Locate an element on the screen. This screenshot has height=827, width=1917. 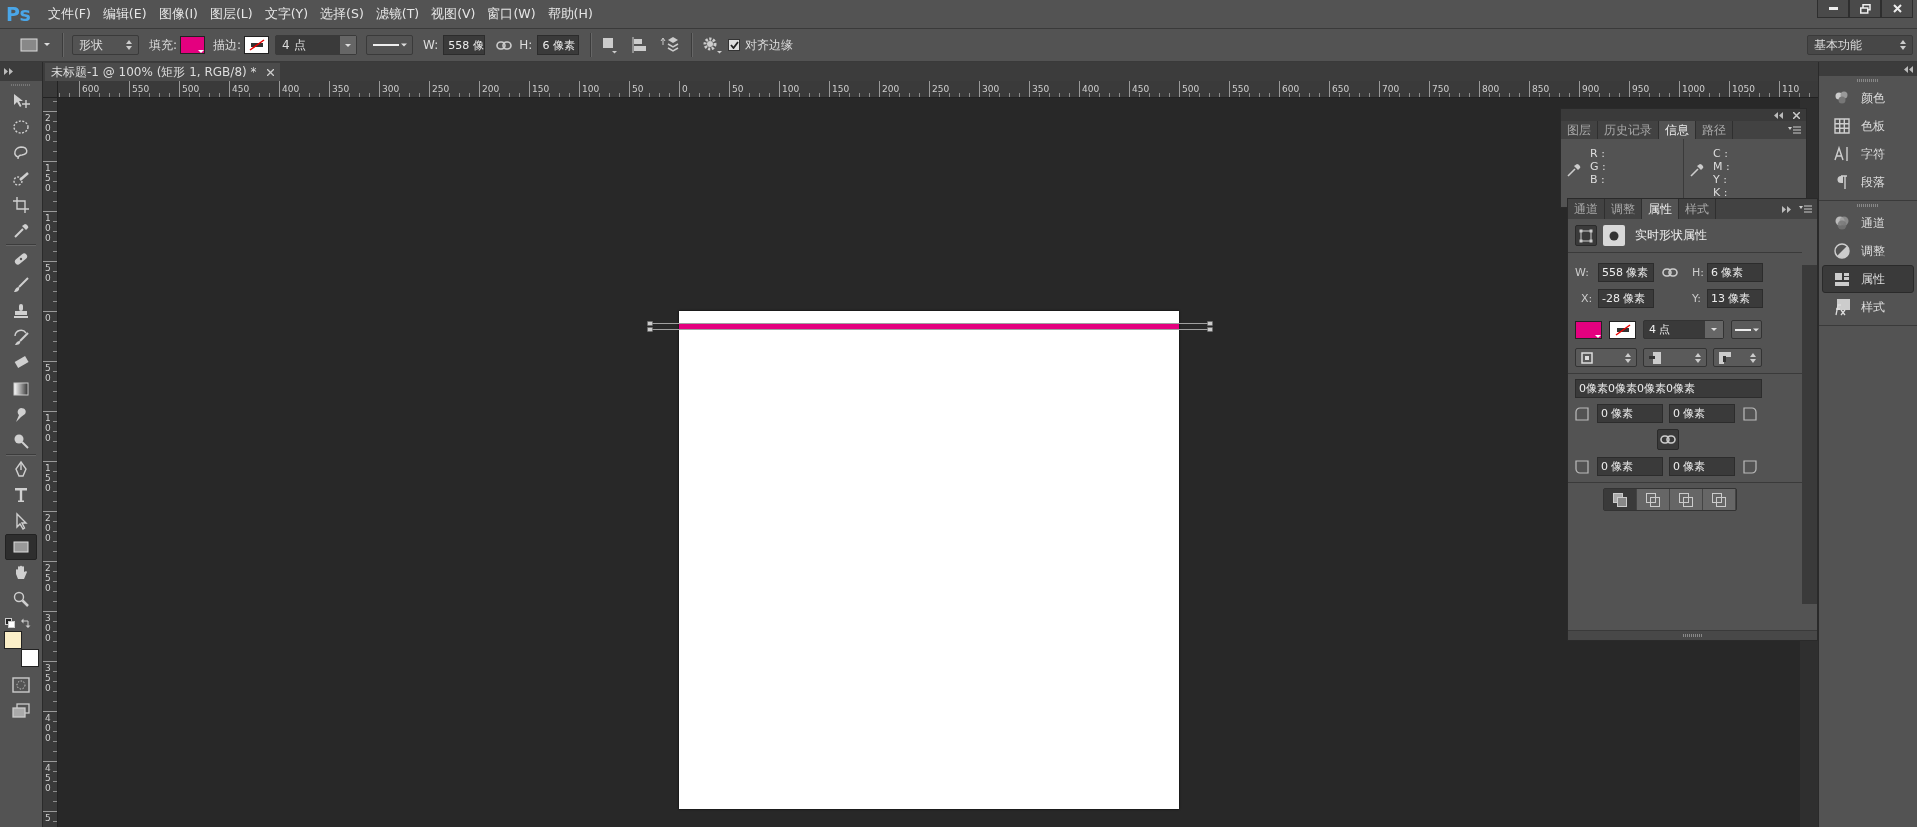
menu-item: 选择(S) is located at coordinates (342, 14).